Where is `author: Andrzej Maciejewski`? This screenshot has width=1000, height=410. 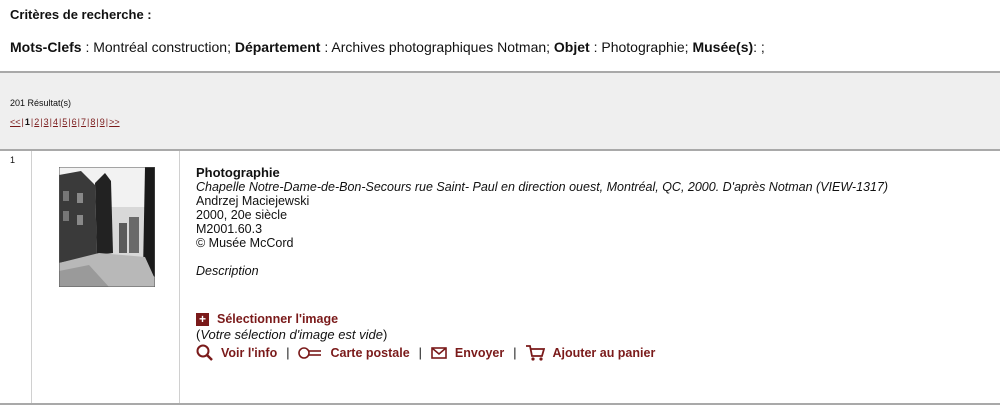 author: Andrzej Maciejewski is located at coordinates (253, 201).